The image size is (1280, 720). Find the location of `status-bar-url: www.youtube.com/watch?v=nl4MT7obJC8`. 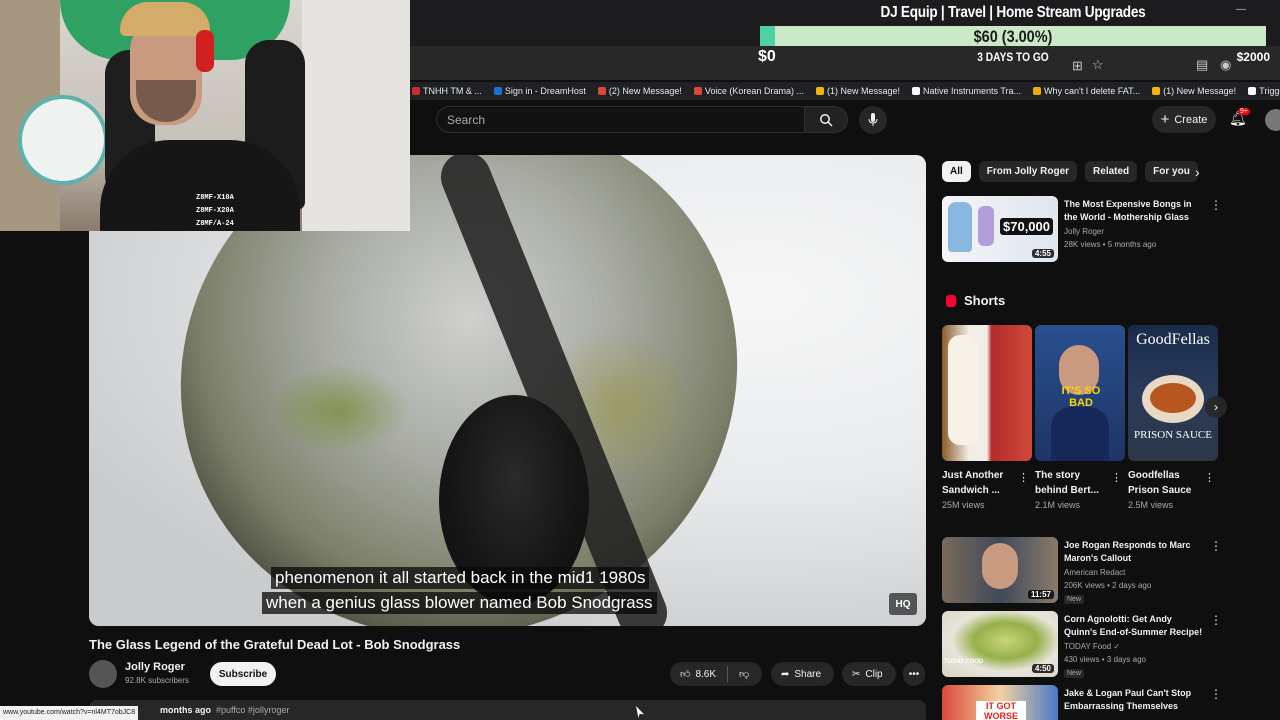

status-bar-url: www.youtube.com/watch?v=nl4MT7obJC8 is located at coordinates (69, 713).